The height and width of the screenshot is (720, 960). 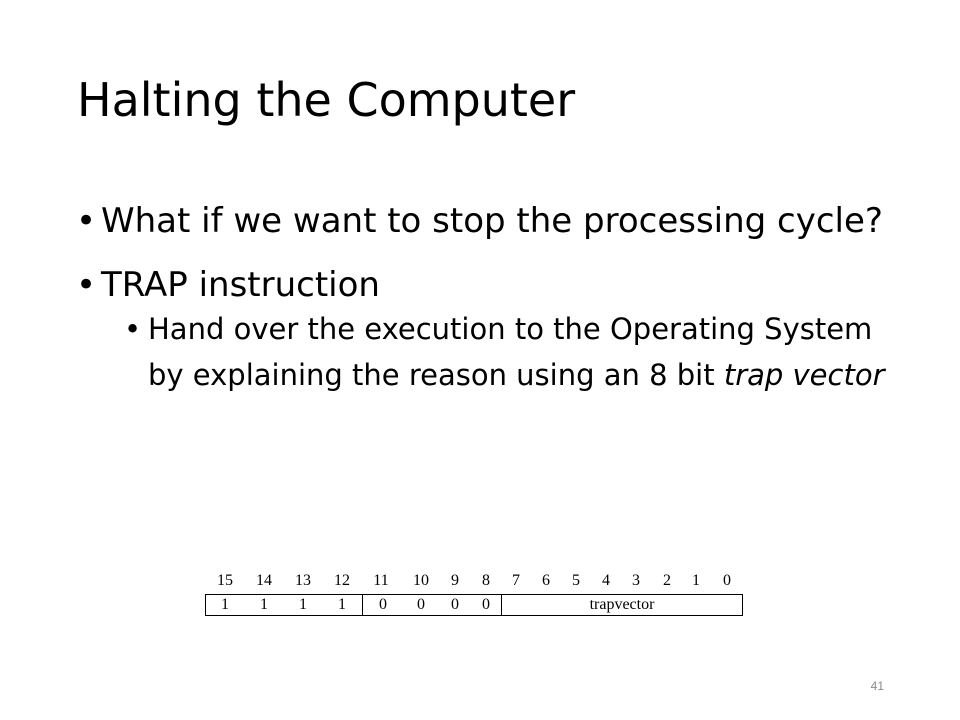 What do you see at coordinates (455, 580) in the screenshot?
I see `bit-number: 9` at bounding box center [455, 580].